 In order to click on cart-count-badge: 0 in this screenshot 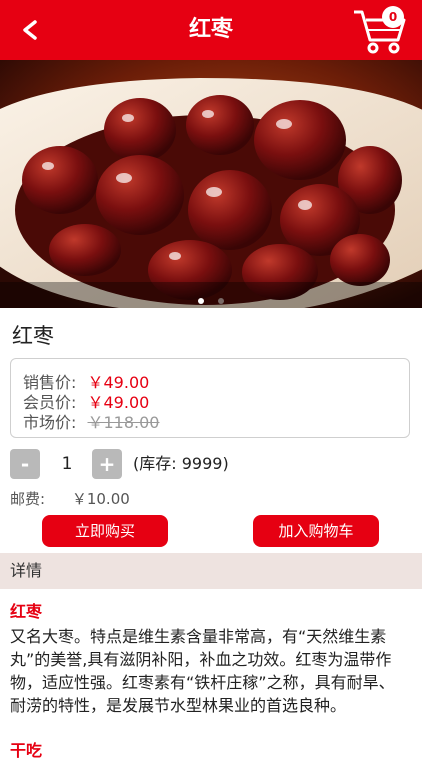, I will do `click(393, 17)`.